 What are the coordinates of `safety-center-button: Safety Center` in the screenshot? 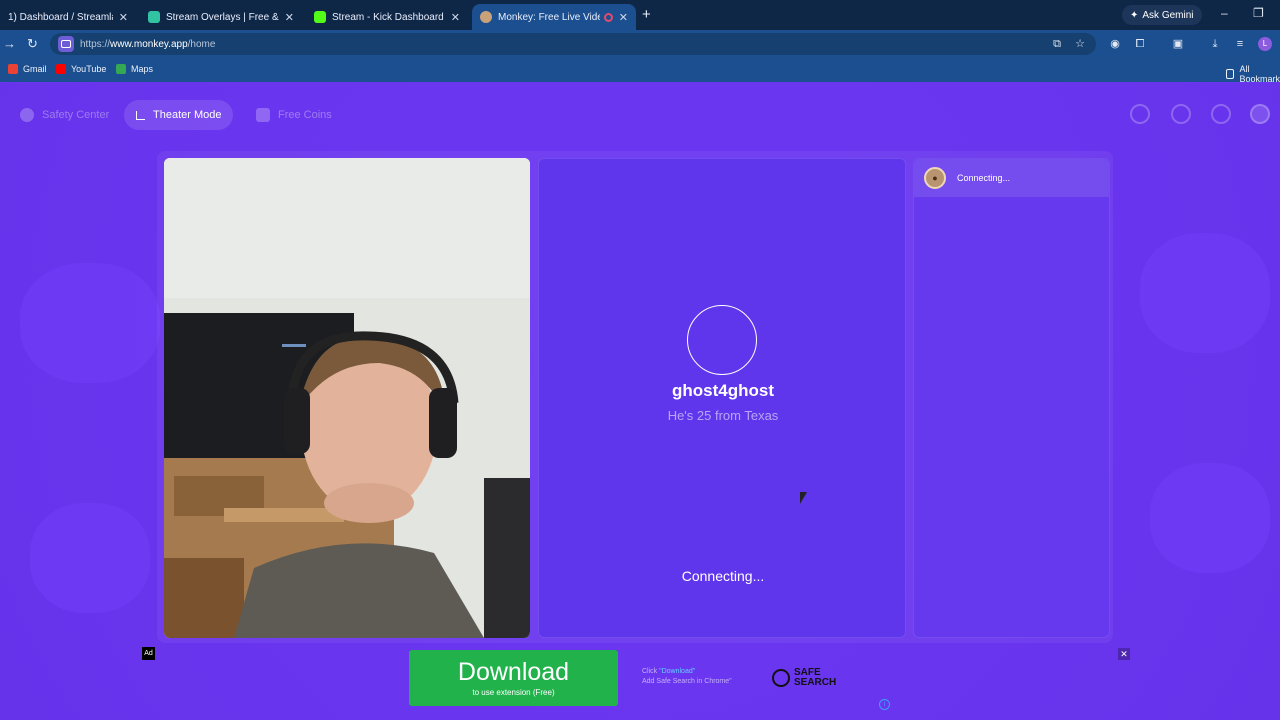 It's located at (64, 115).